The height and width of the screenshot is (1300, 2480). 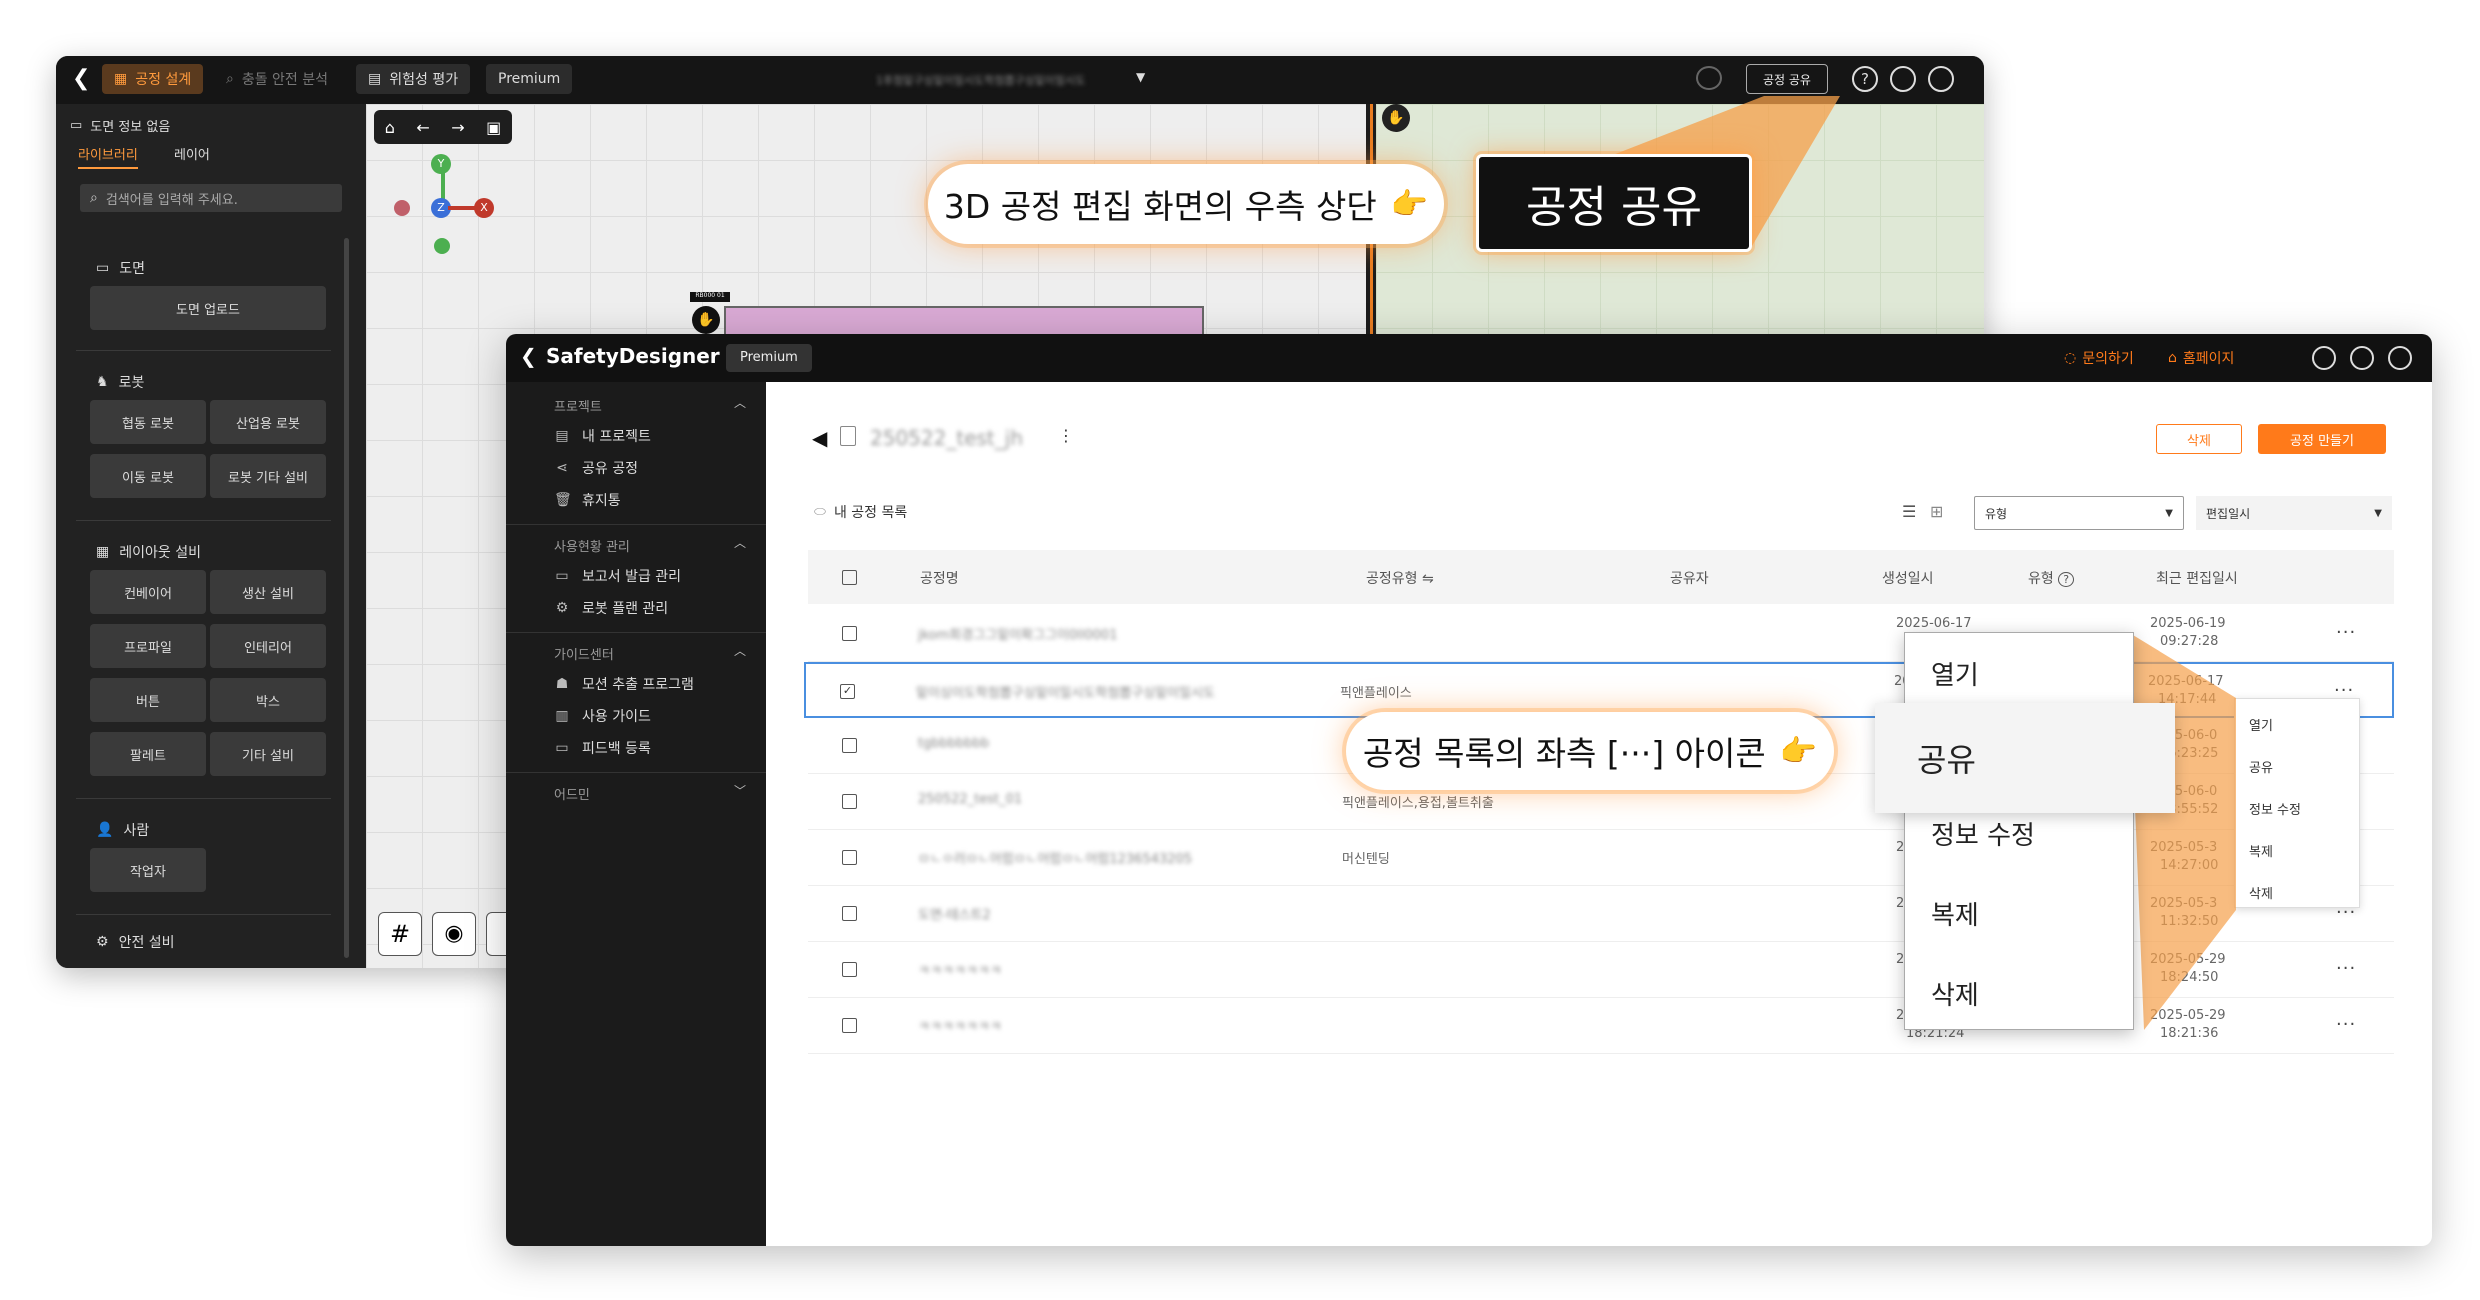 What do you see at coordinates (1590, 751) in the screenshot?
I see `callout-list: 공정 목록의 좌측 [···] 아이콘 👉` at bounding box center [1590, 751].